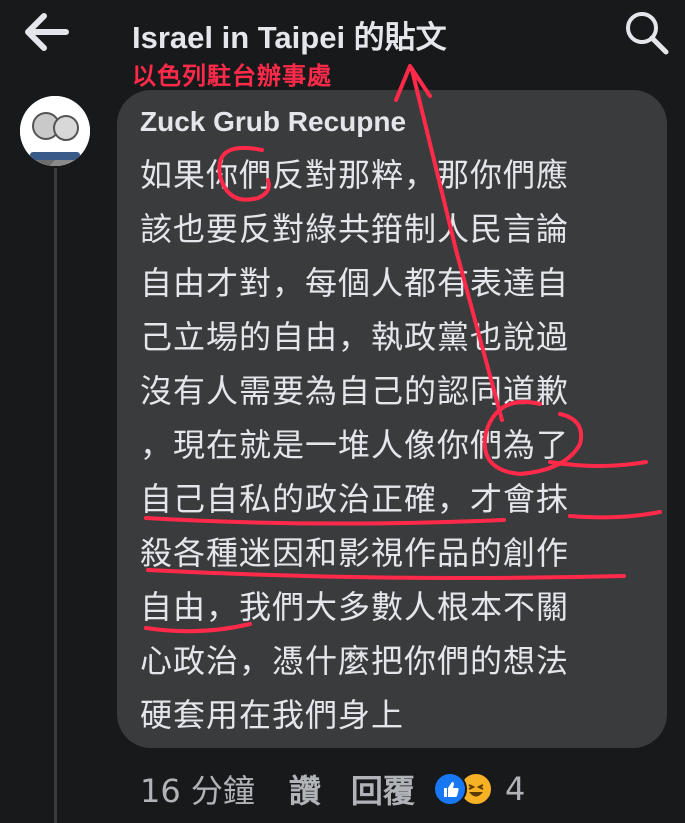  I want to click on comment-line: 該也要反對綠共箝制人民言論, so click(355, 229).